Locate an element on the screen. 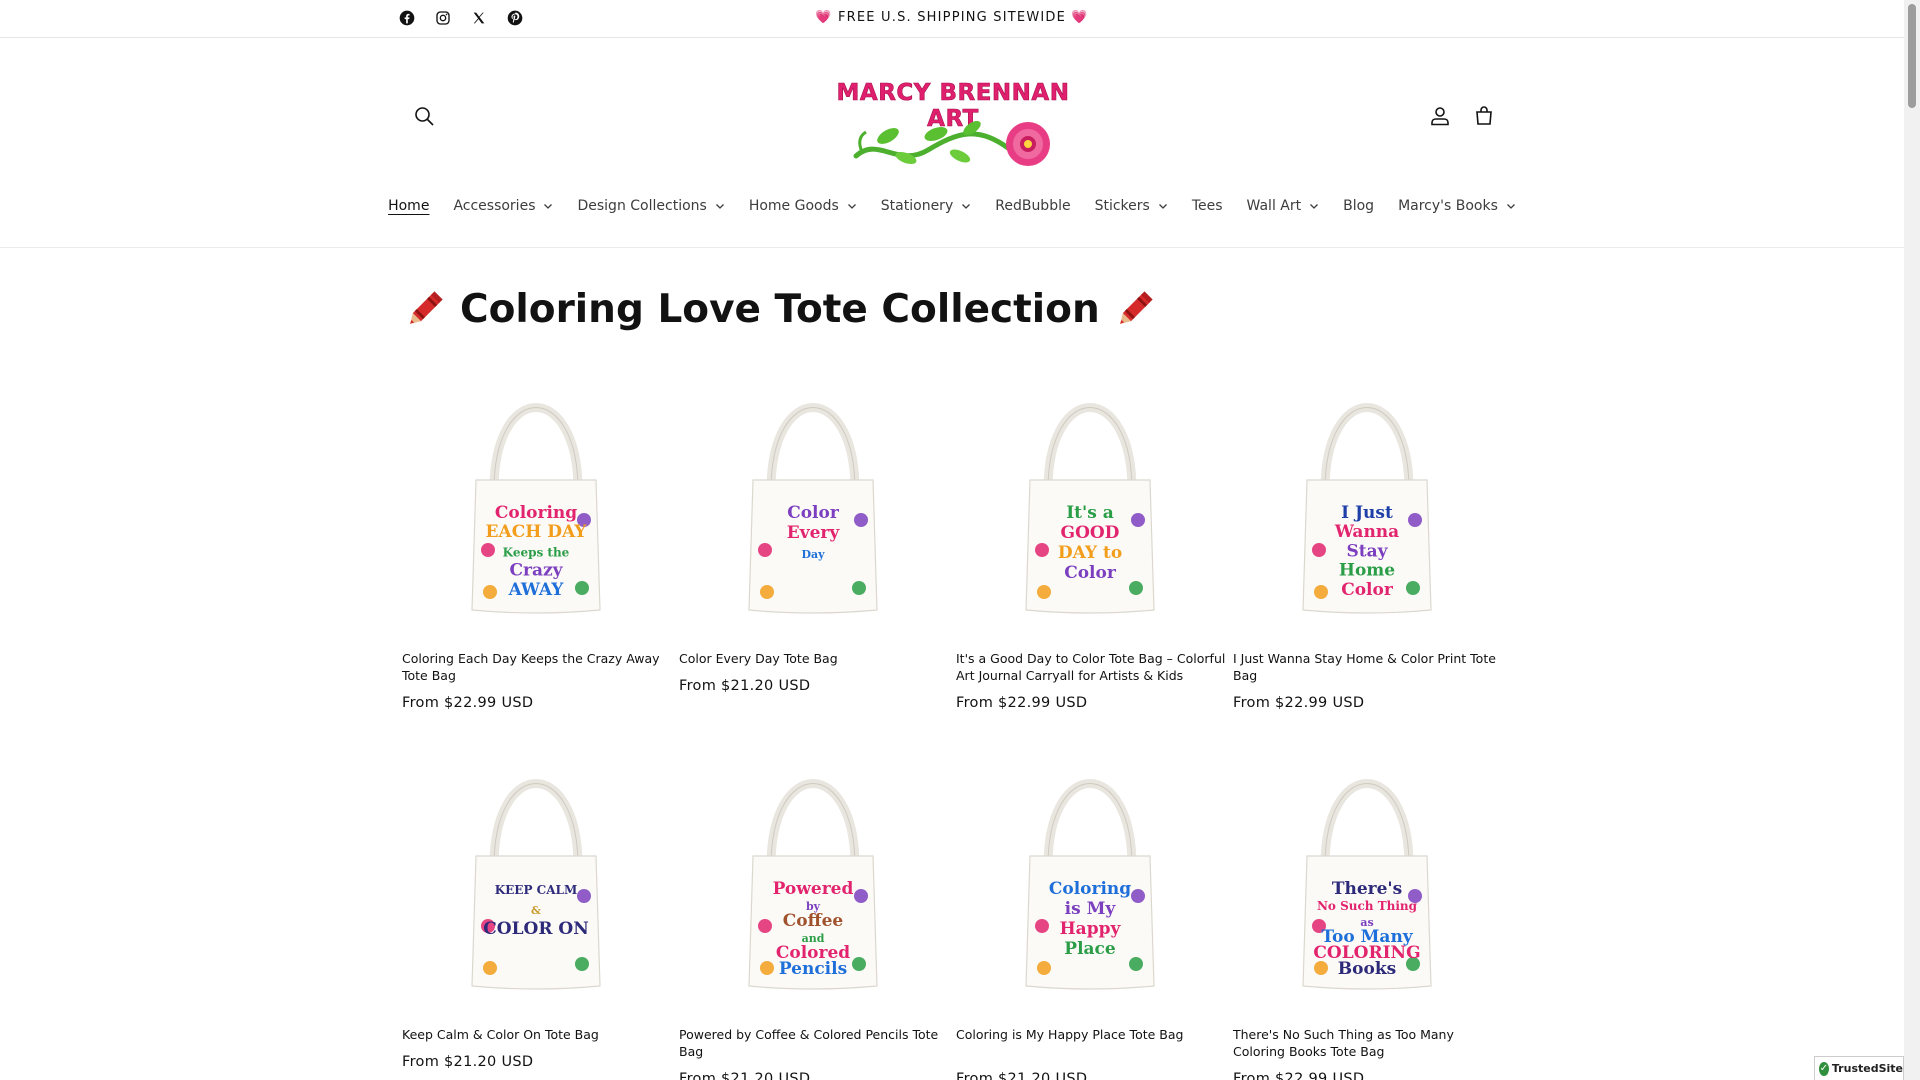 This screenshot has width=1920, height=1080. nav-item-design-collections: Design Collections is located at coordinates (650, 206).